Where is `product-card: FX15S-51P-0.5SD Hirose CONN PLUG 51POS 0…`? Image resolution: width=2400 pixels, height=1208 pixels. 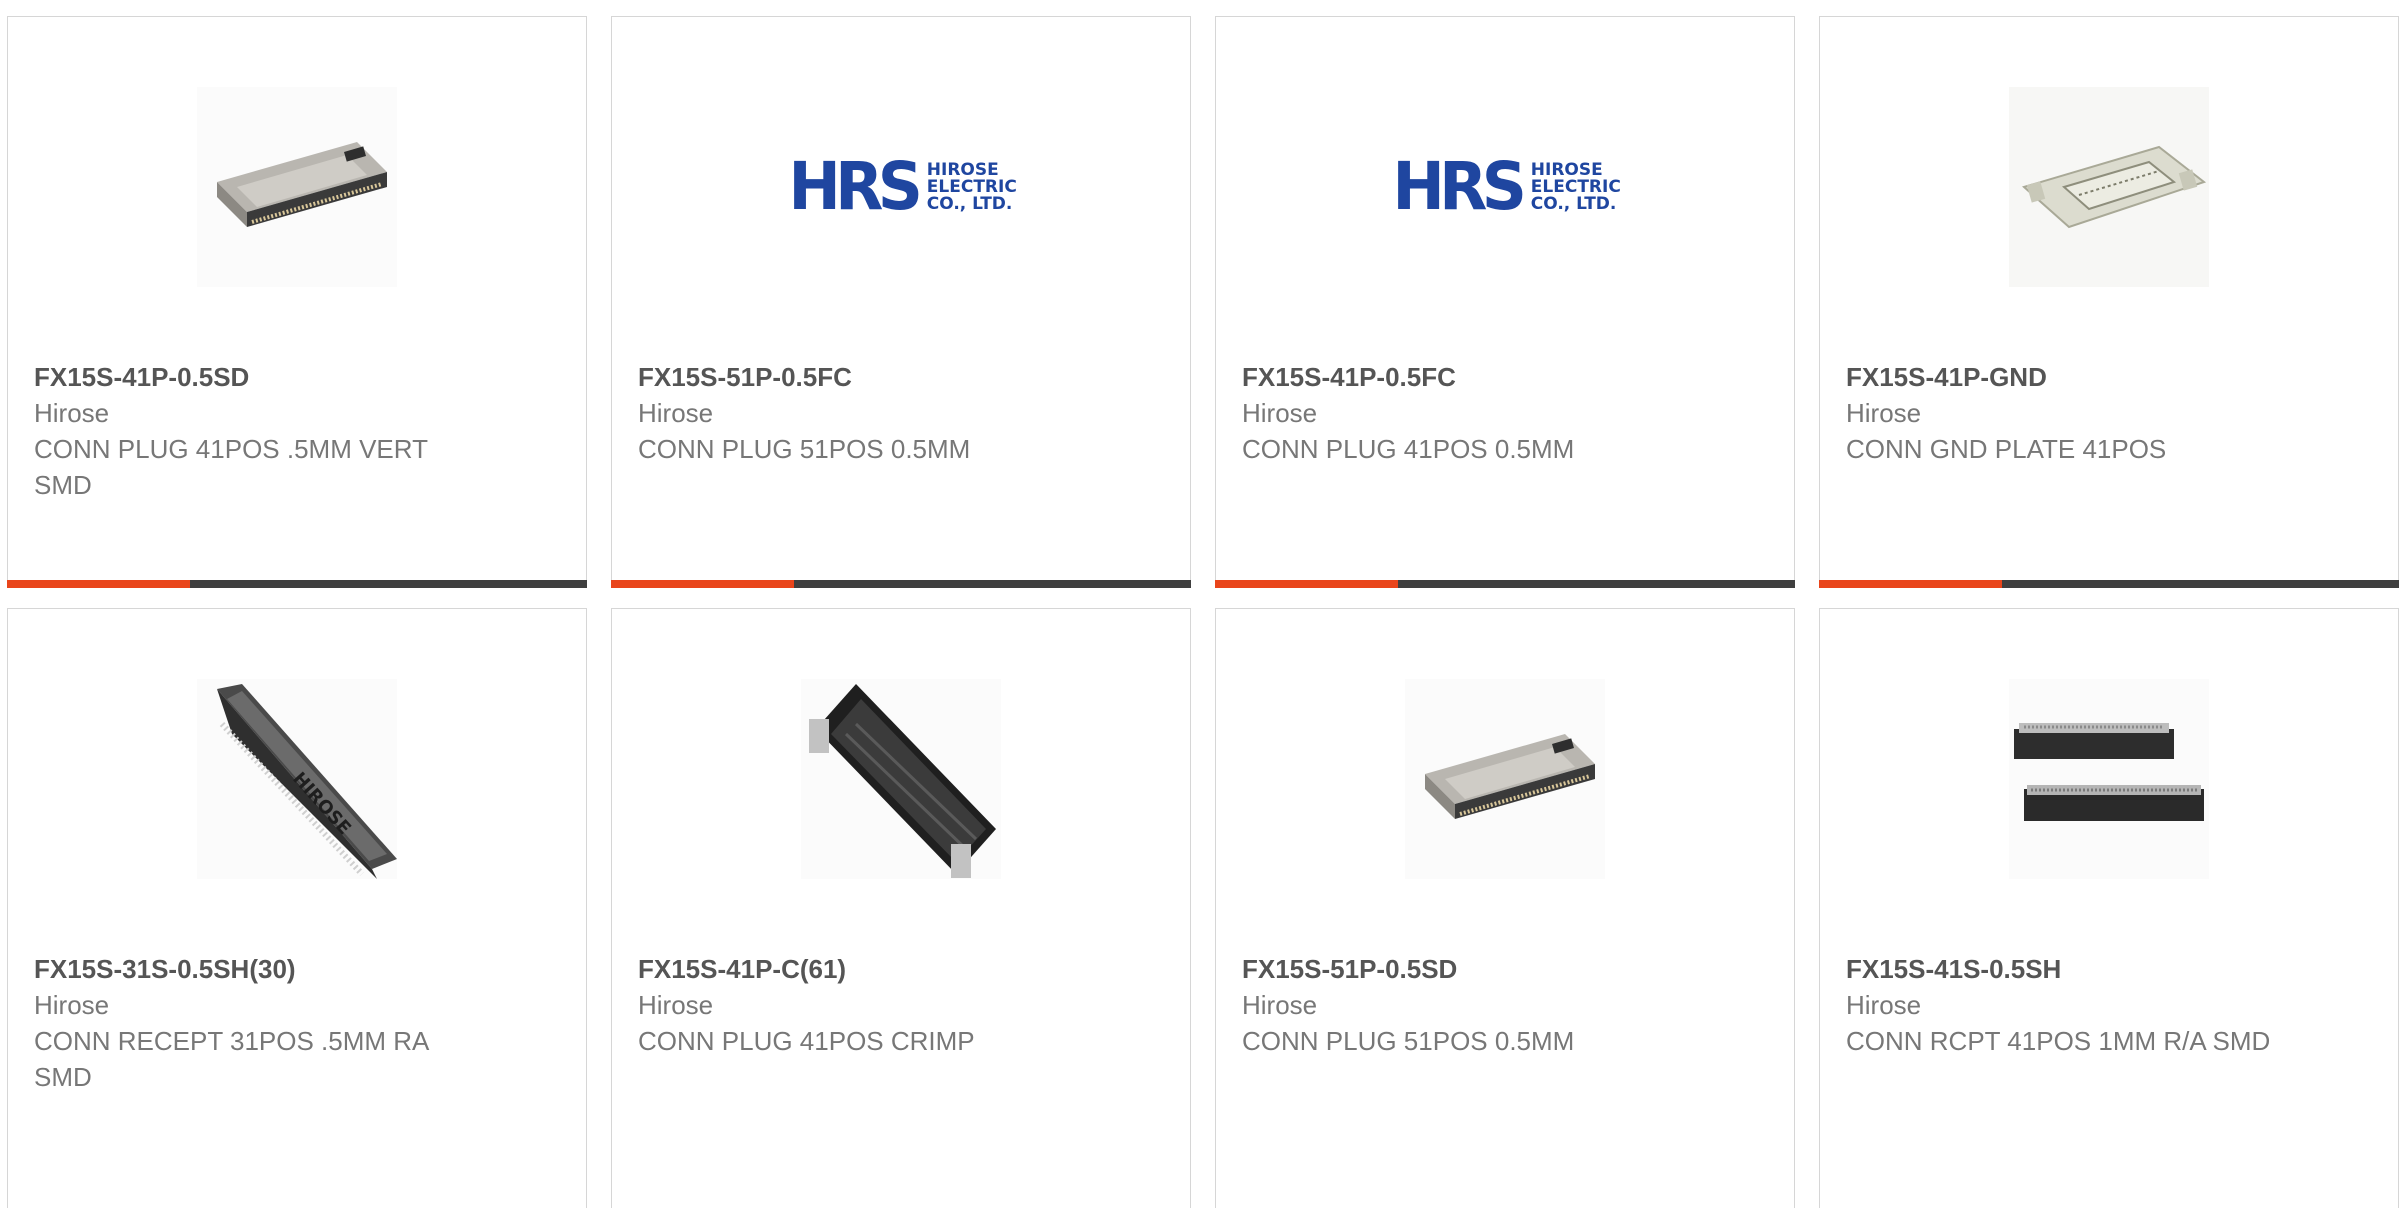
product-card: FX15S-51P-0.5SD Hirose CONN PLUG 51POS 0… is located at coordinates (1505, 908).